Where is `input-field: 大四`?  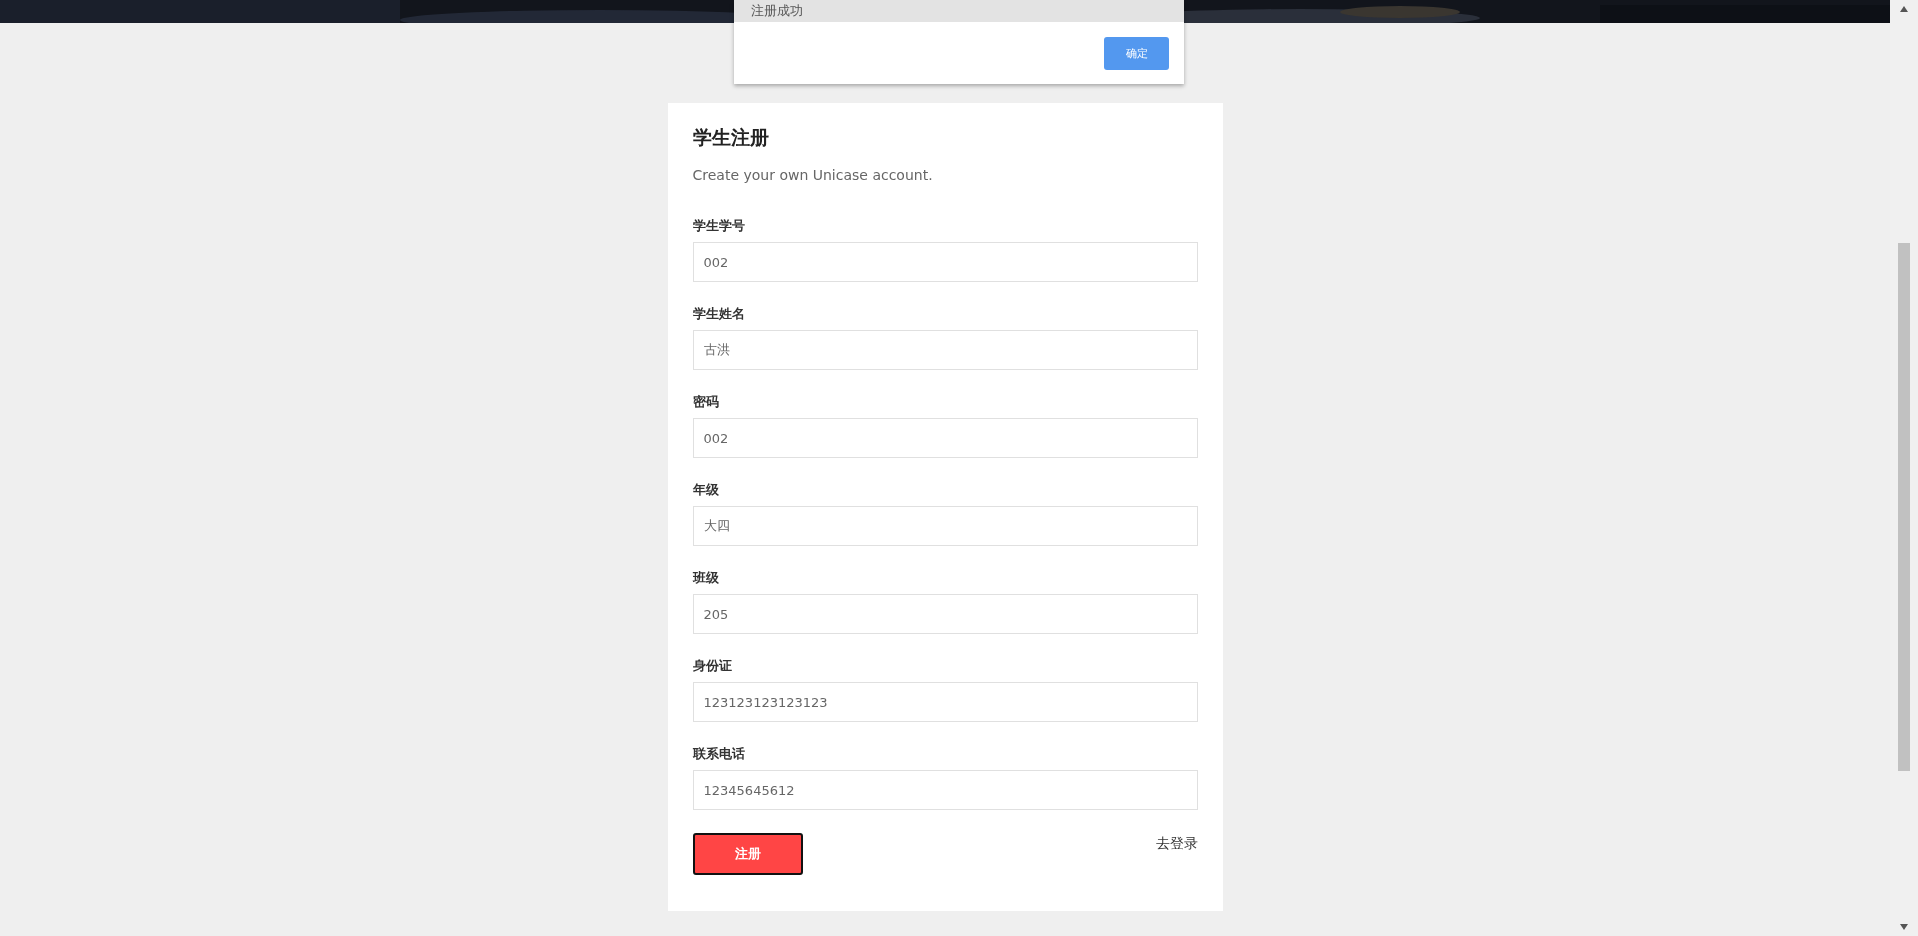 input-field: 大四 is located at coordinates (945, 526).